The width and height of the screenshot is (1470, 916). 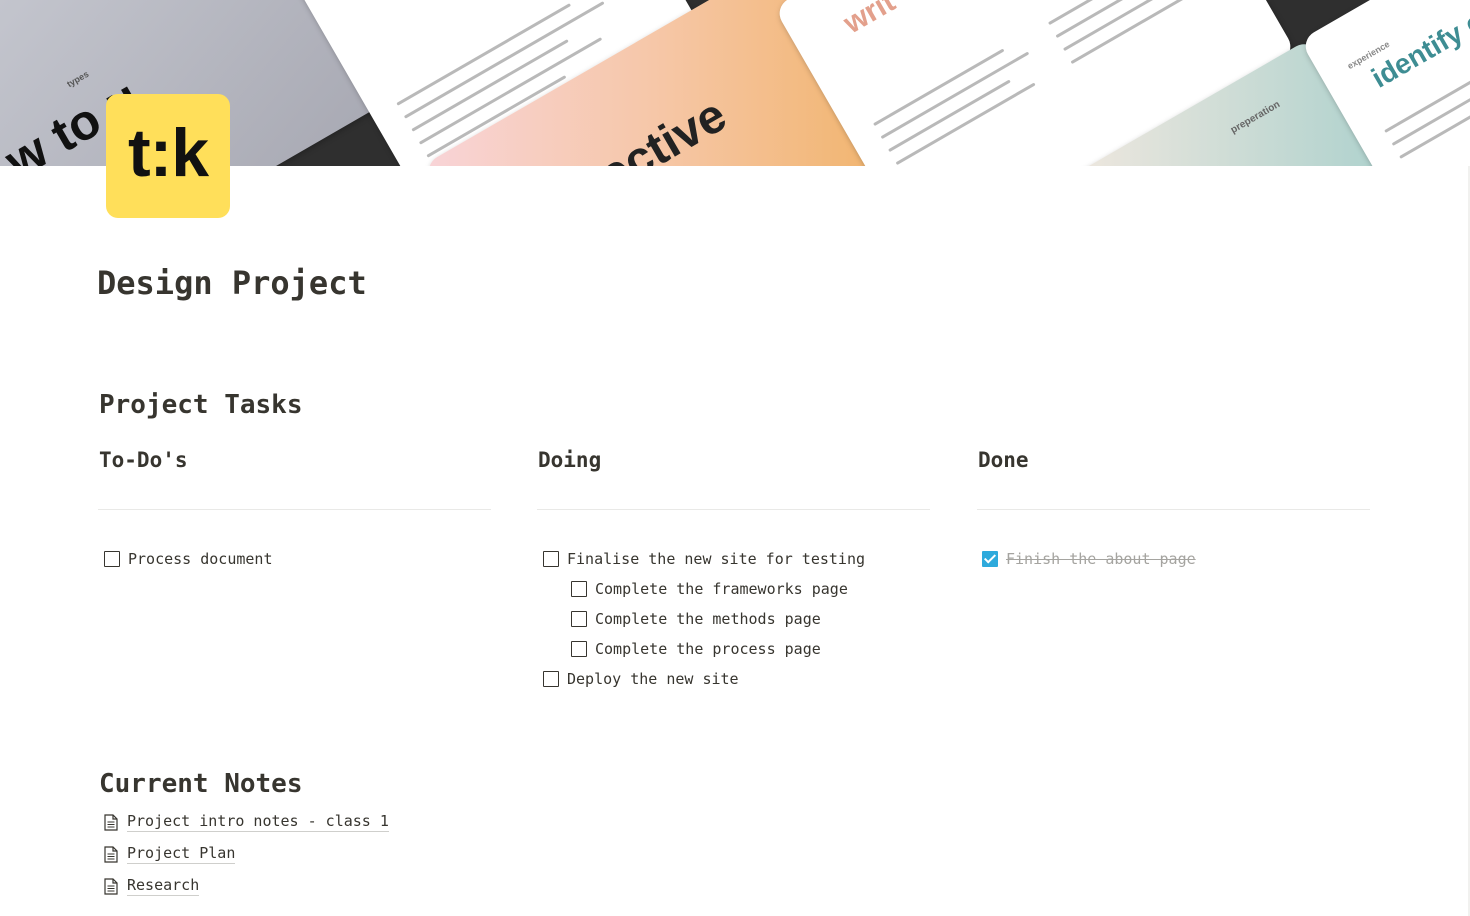 What do you see at coordinates (1101, 559) in the screenshot?
I see `todo-label: Finish the about page` at bounding box center [1101, 559].